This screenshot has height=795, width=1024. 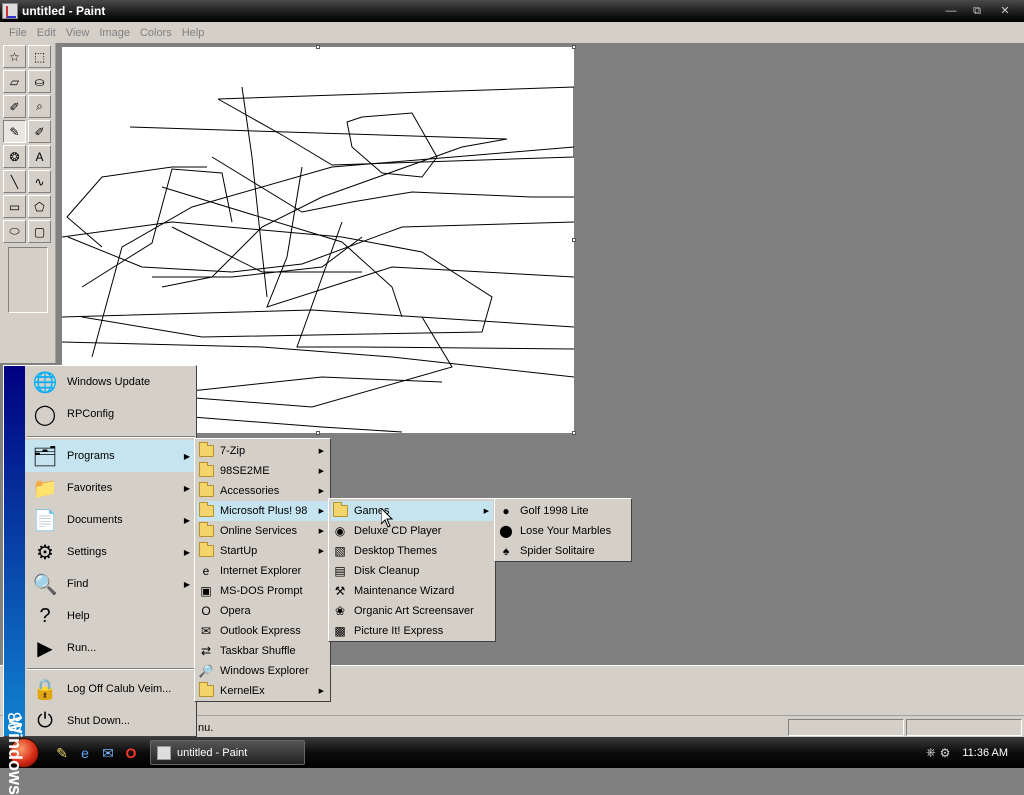 I want to click on games-item: ● Golf 1998 Lite, so click(x=563, y=511).